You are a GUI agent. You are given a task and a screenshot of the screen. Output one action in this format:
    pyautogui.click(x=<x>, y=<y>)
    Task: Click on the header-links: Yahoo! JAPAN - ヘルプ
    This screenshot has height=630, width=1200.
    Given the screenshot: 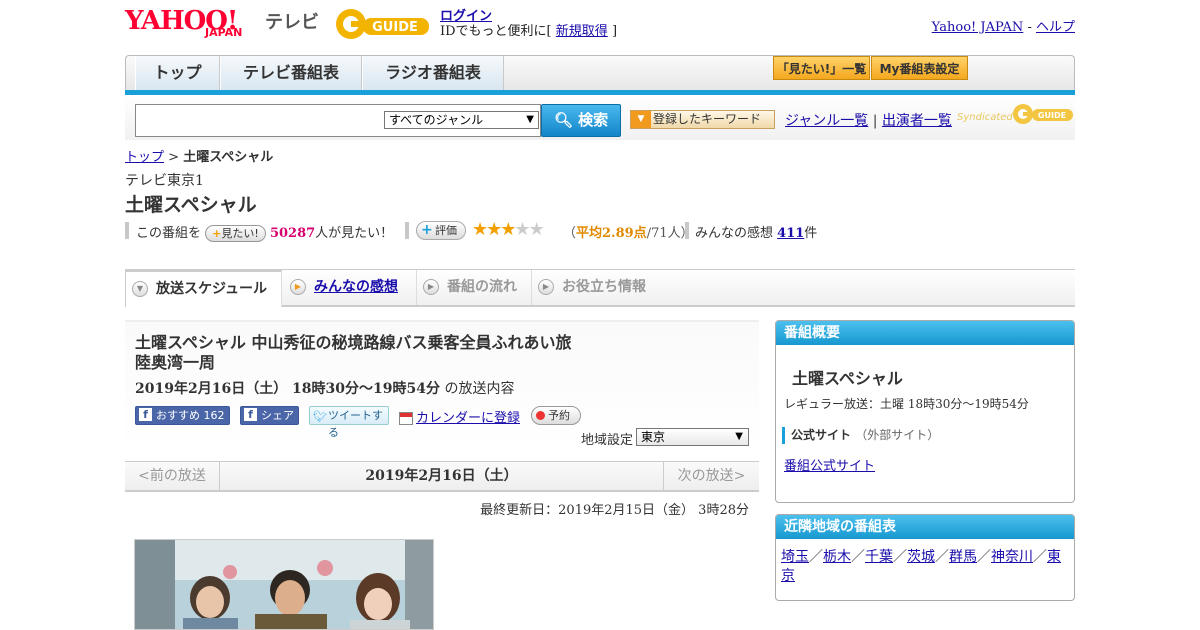 What is the action you would take?
    pyautogui.click(x=1003, y=25)
    